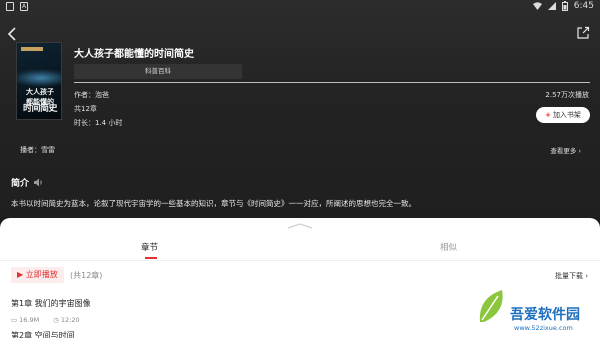 This screenshot has height=338, width=600. I want to click on cover-stripe, so click(32, 49).